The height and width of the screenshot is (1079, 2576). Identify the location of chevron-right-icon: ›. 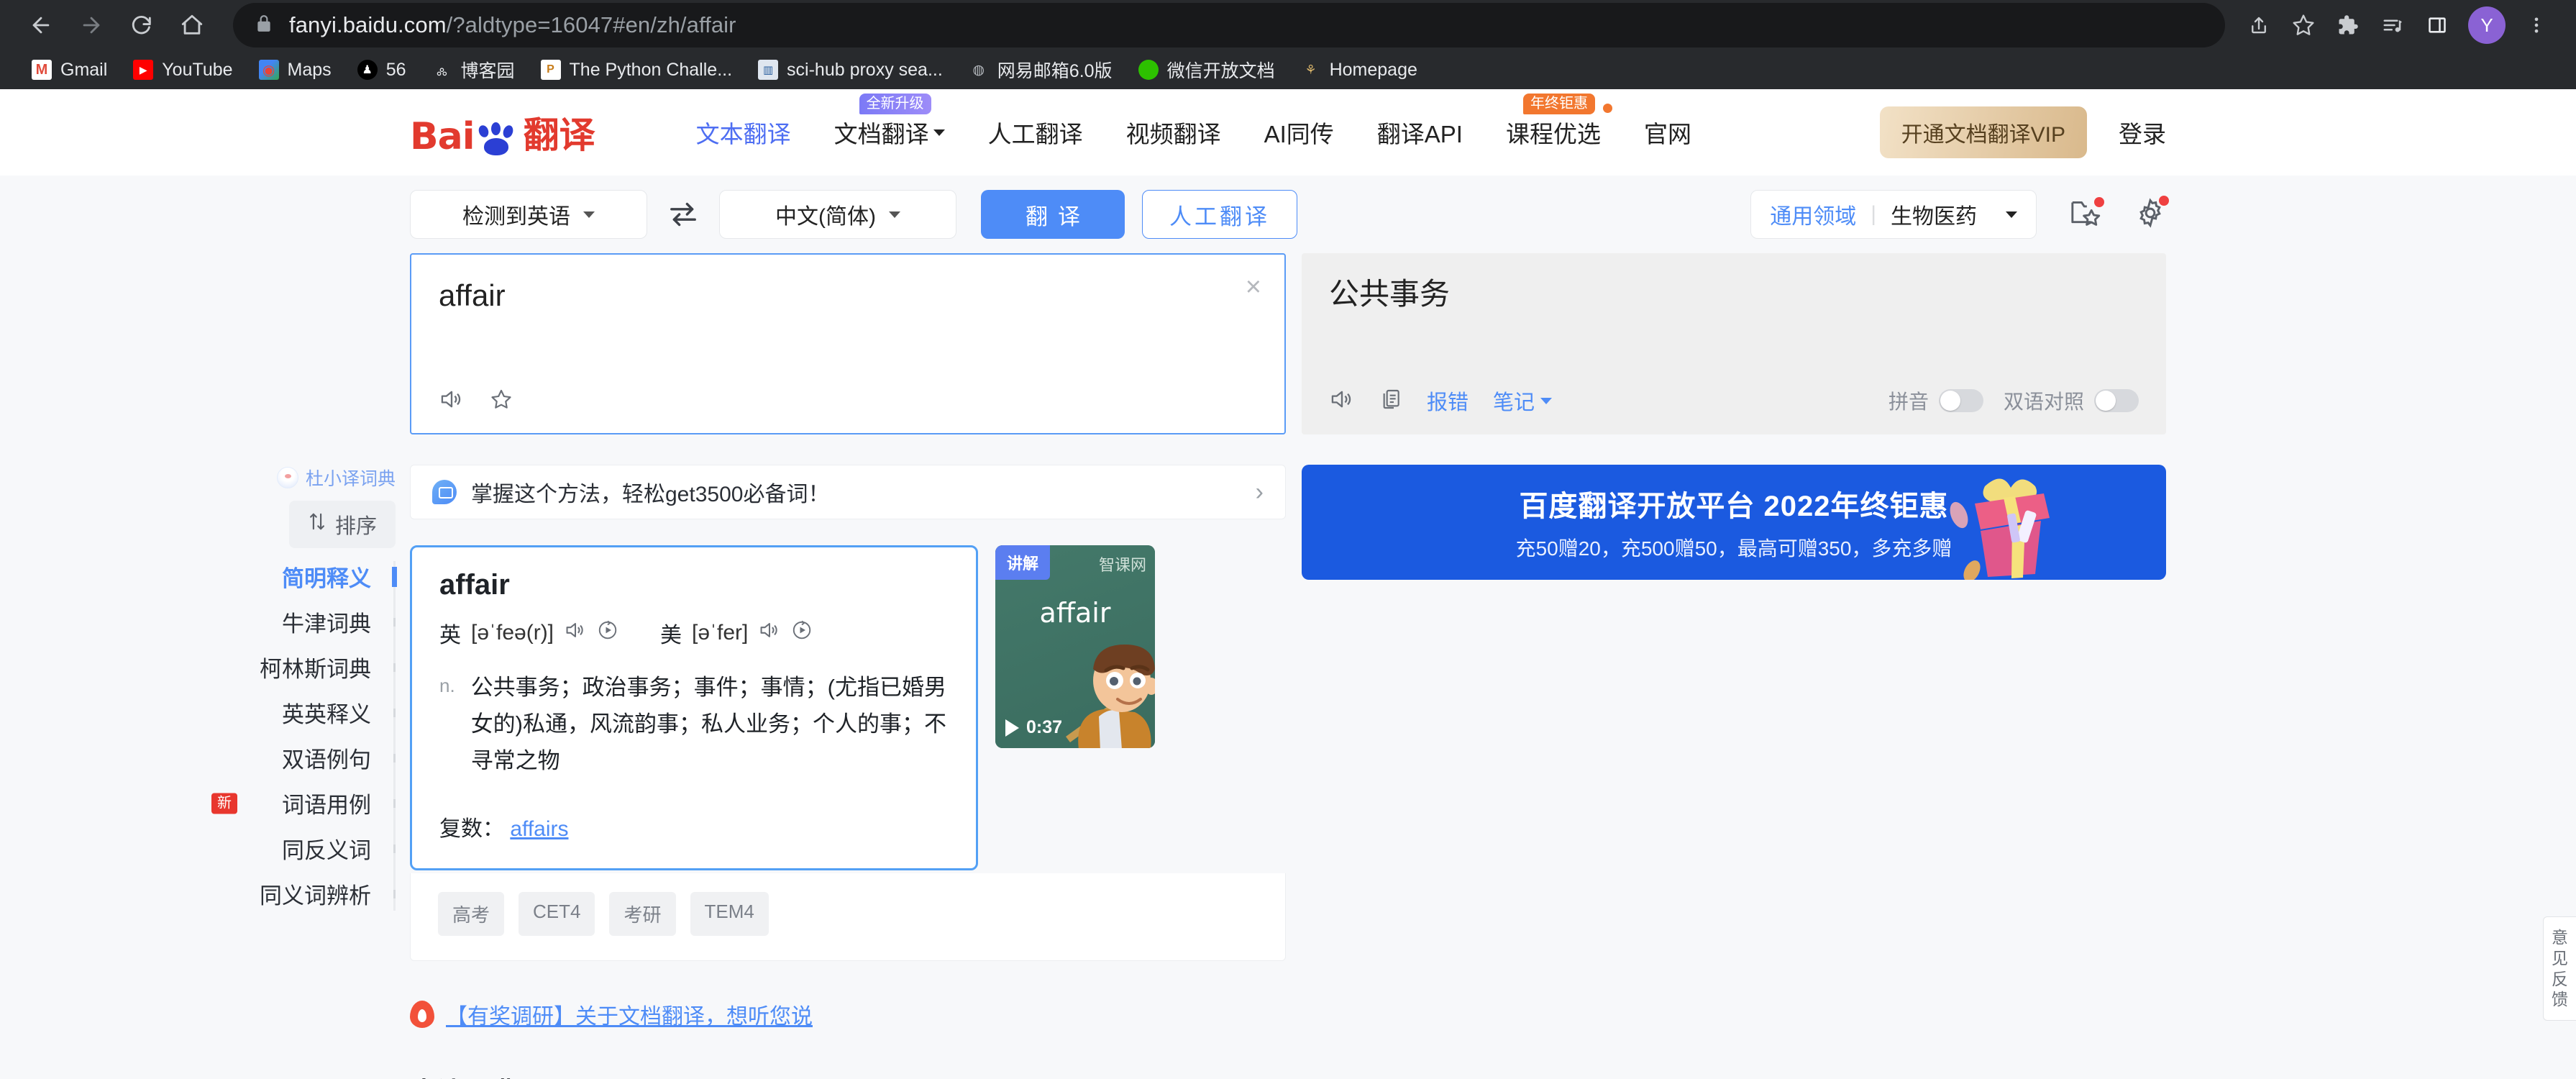
(1259, 492).